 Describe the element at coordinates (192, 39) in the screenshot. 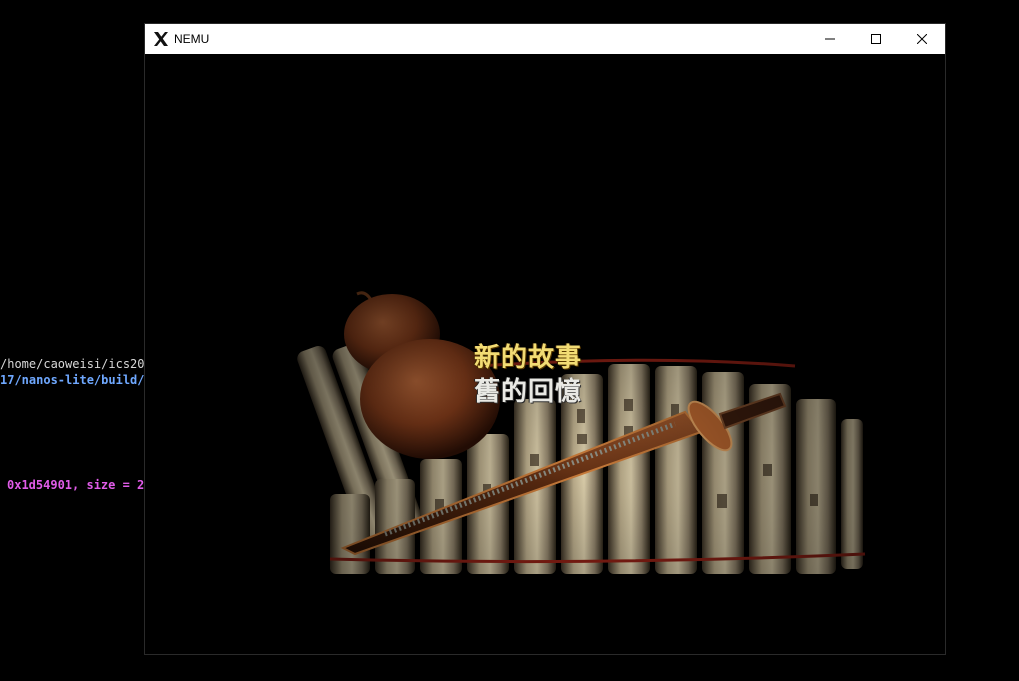

I see `window-title: NEMU` at that location.